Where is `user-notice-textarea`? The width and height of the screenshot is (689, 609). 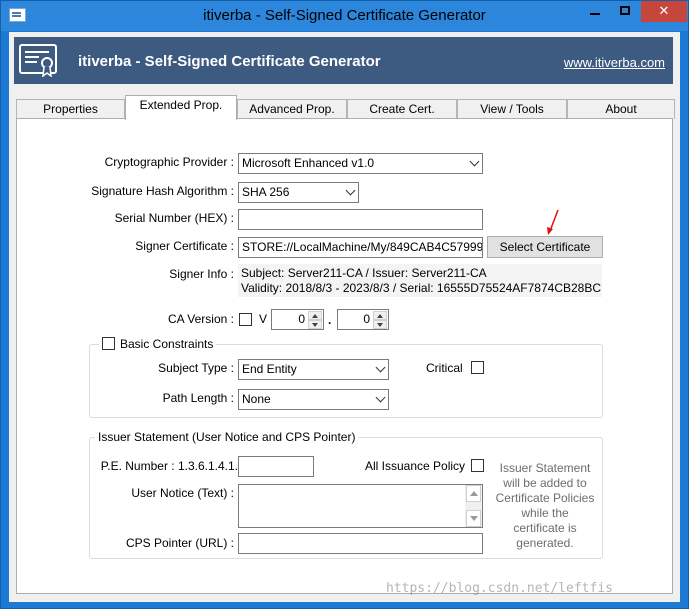
user-notice-textarea is located at coordinates (360, 506).